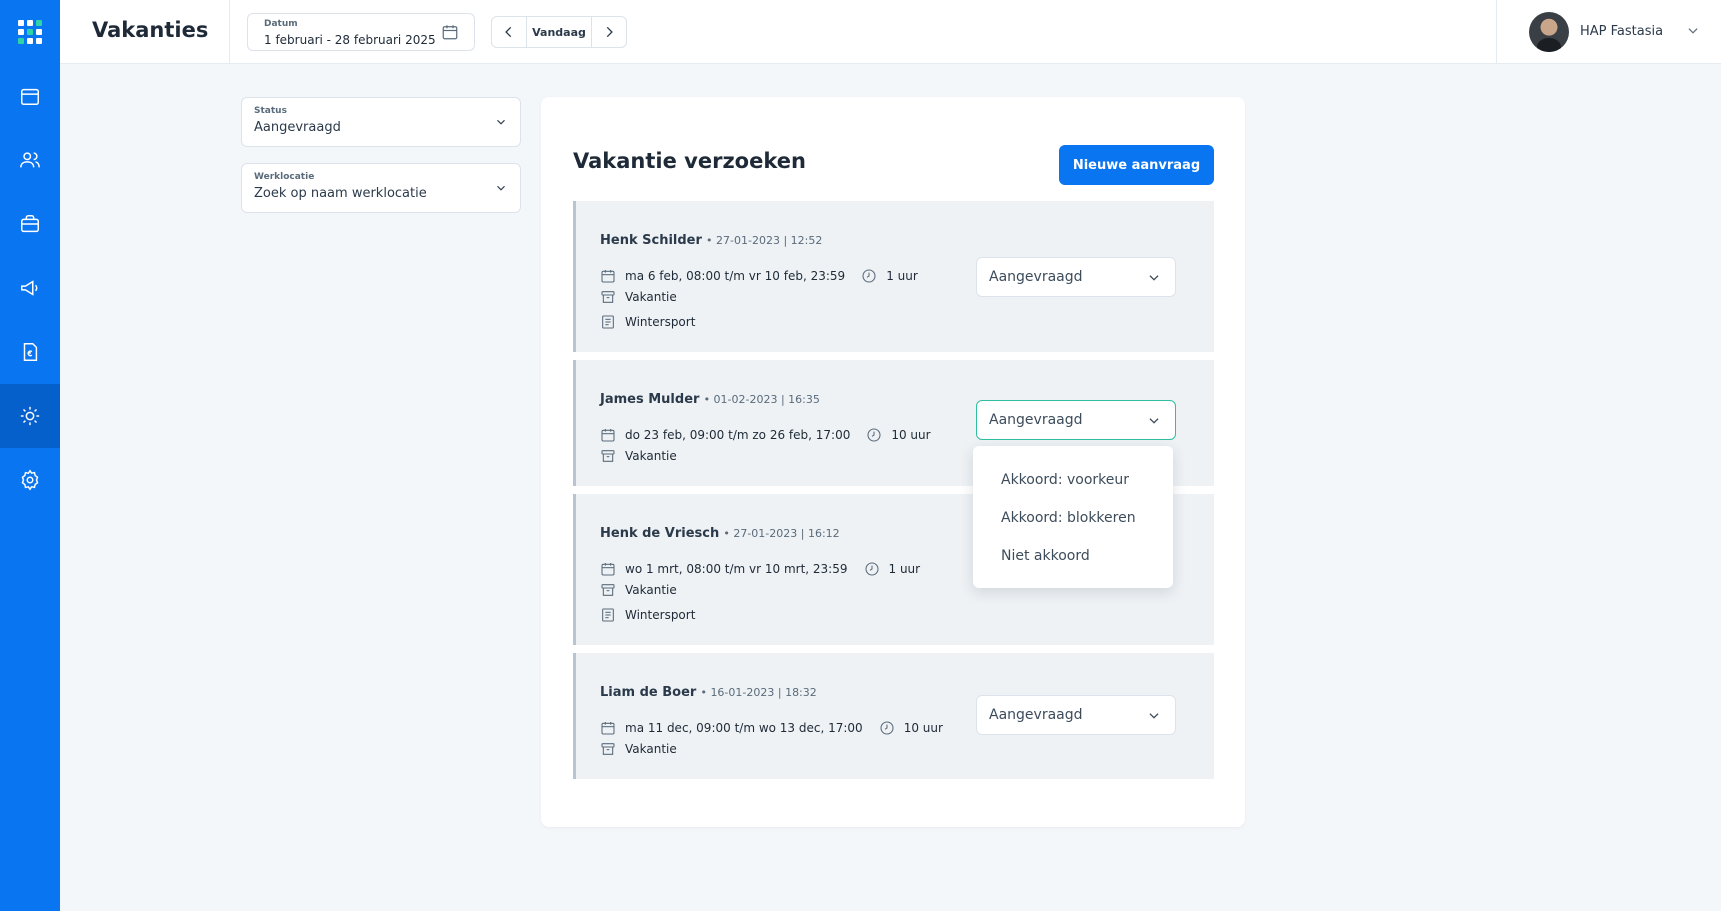  What do you see at coordinates (911, 435) in the screenshot?
I see `request-hours-value: 10 uur` at bounding box center [911, 435].